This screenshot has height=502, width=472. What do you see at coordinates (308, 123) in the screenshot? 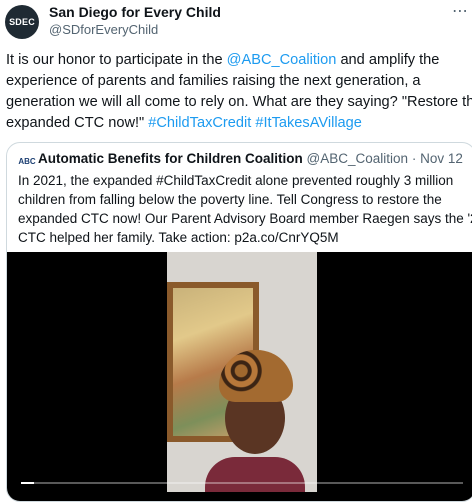
I see `hashtag-link-ittakesavillage: #ItTakesAVillage` at bounding box center [308, 123].